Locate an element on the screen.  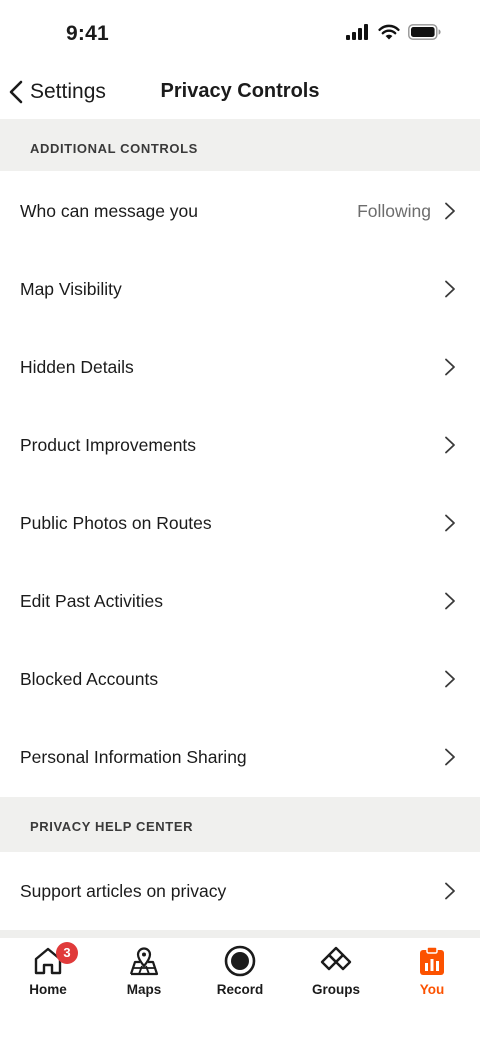
row-label: Edit Past Activities is located at coordinates (91, 600).